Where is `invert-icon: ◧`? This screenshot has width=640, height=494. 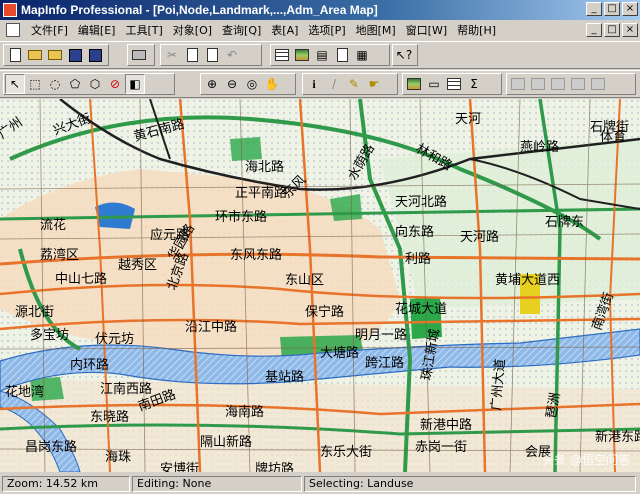
invert-icon: ◧ is located at coordinates (135, 84).